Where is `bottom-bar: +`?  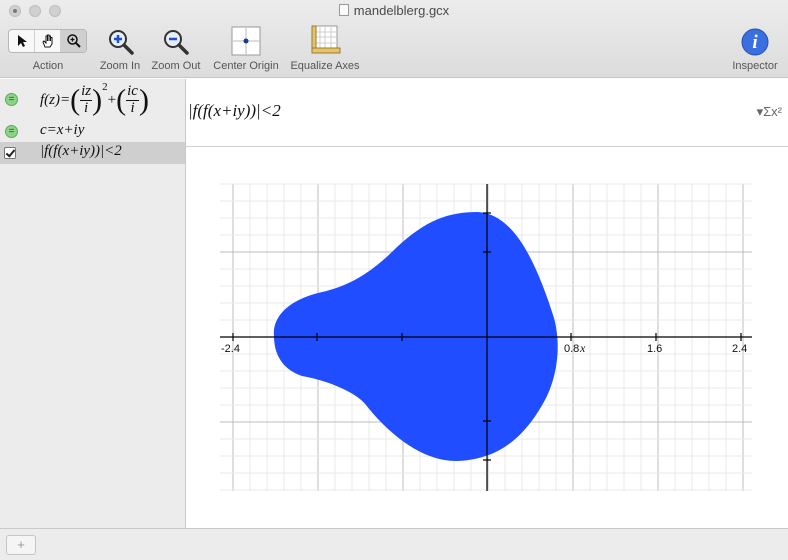
bottom-bar: + is located at coordinates (394, 544).